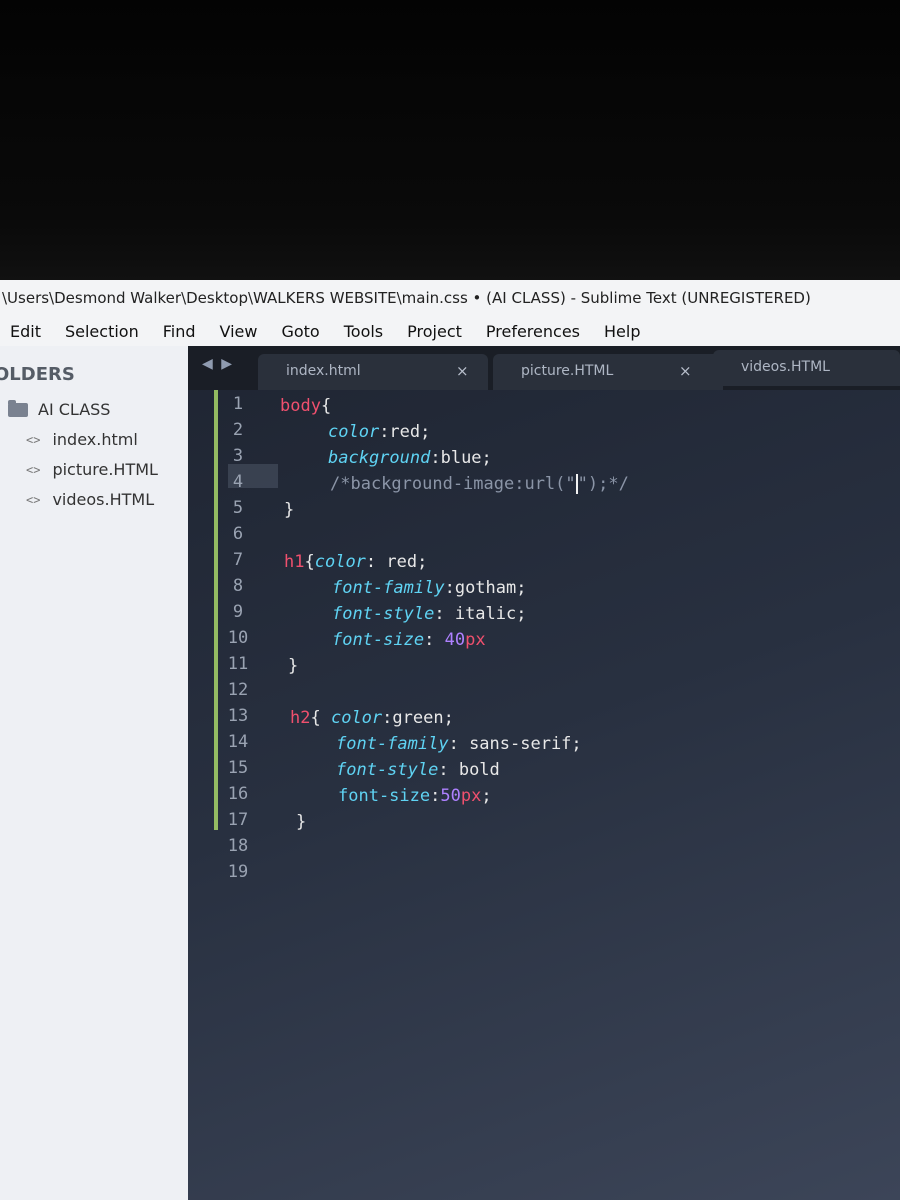  Describe the element at coordinates (515, 744) in the screenshot. I see `code-token: : sans-serif;` at that location.